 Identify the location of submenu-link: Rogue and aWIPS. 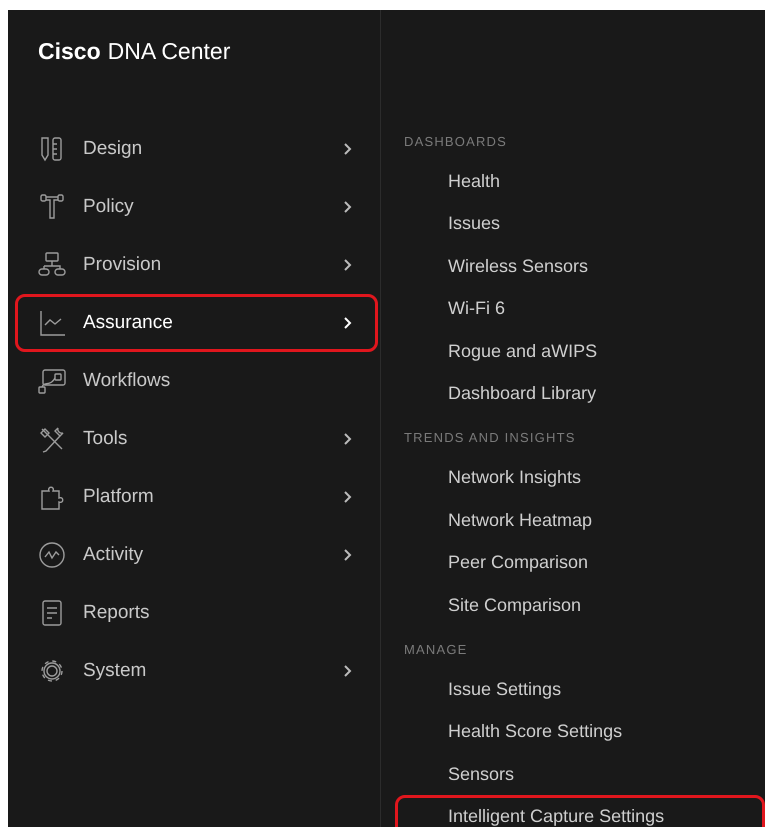
(580, 351).